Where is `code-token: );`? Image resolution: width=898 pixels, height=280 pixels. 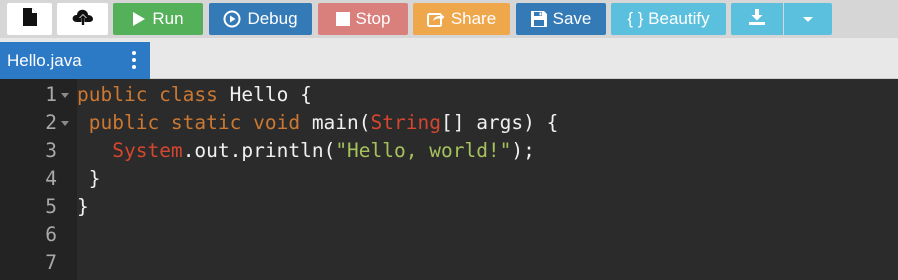
code-token: ); is located at coordinates (523, 150).